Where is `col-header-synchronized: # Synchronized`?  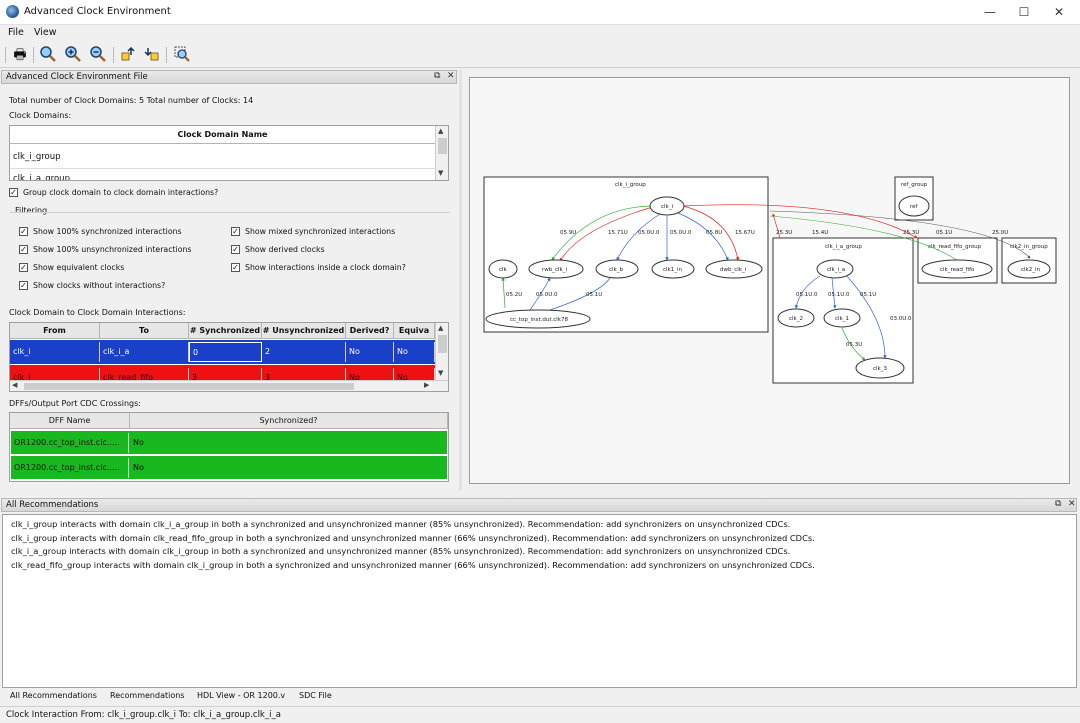
col-header-synchronized: # Synchronized is located at coordinates (225, 331).